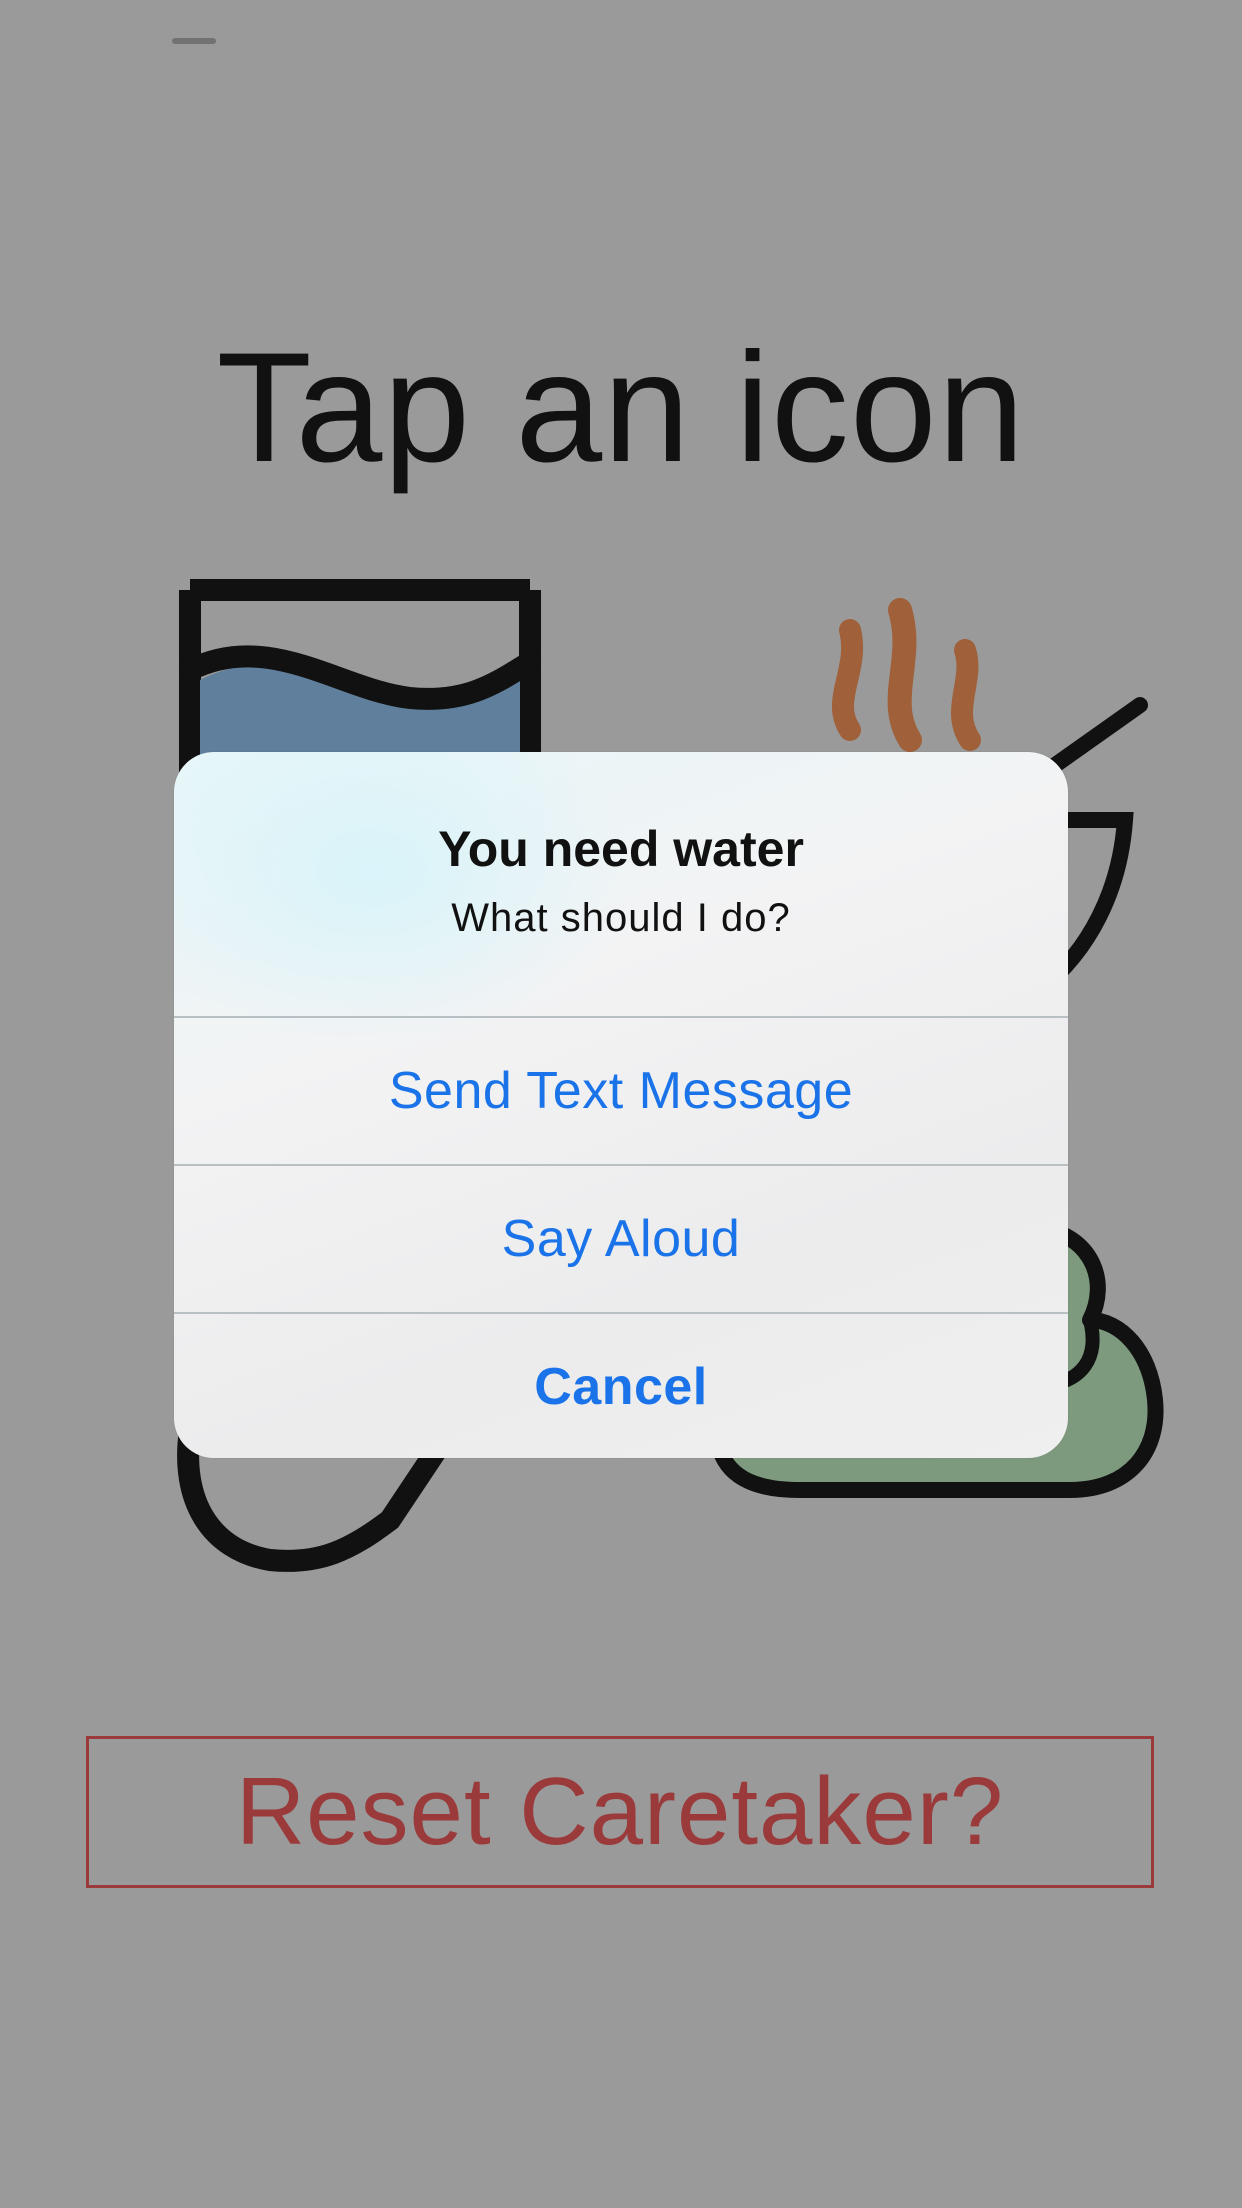  I want to click on reset-caretaker-button: Reset Caretaker?, so click(620, 1812).